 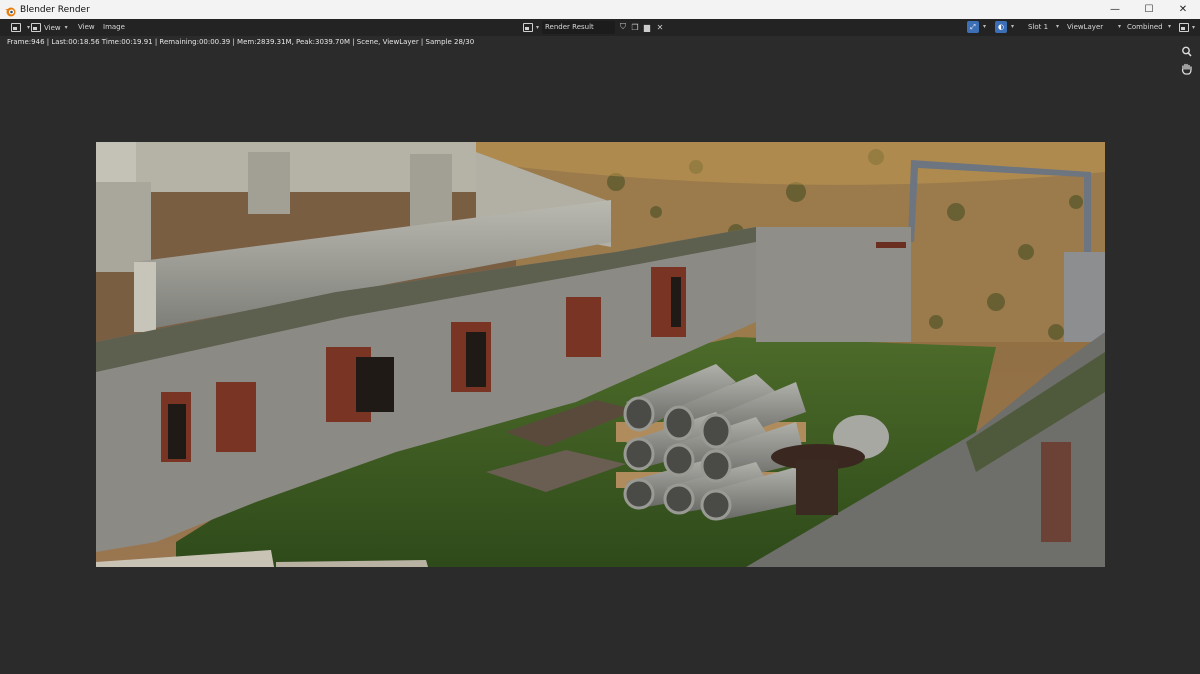 What do you see at coordinates (973, 27) in the screenshot?
I see `sample-tool-icon: ⤢` at bounding box center [973, 27].